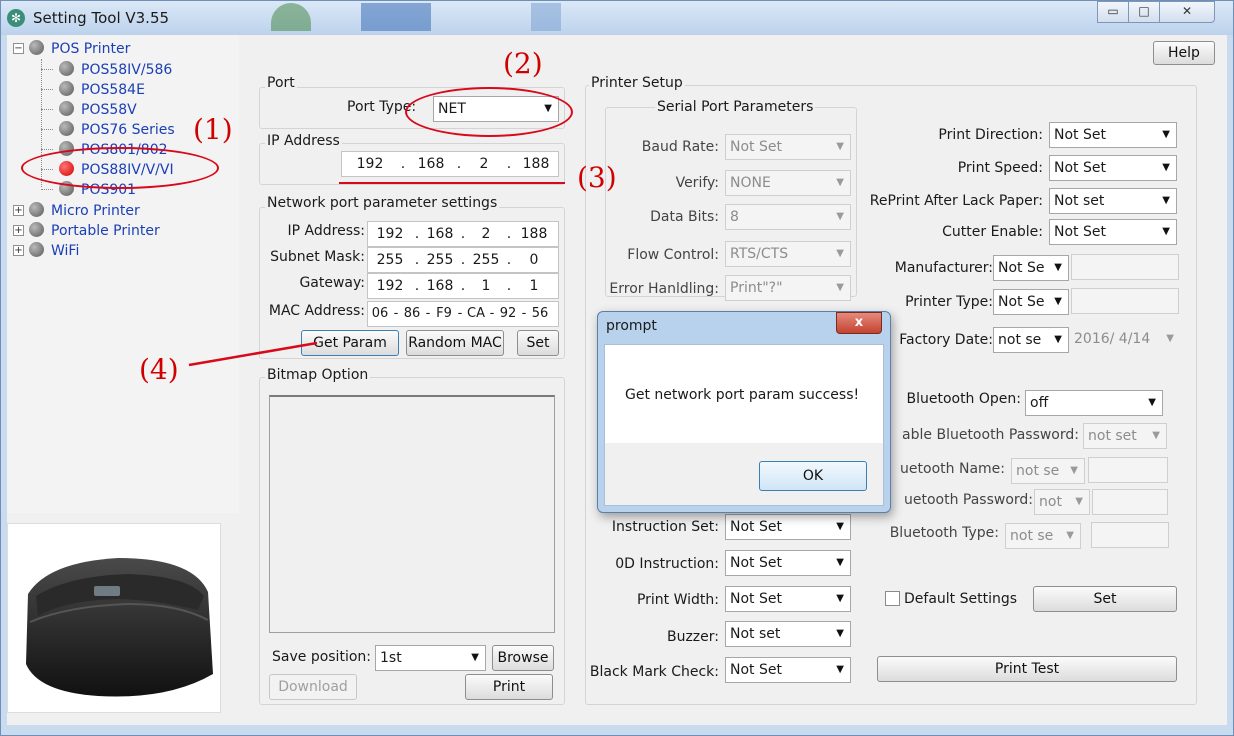 This screenshot has height=736, width=1234. Describe the element at coordinates (538, 343) in the screenshot. I see `network-set-button: Set` at that location.